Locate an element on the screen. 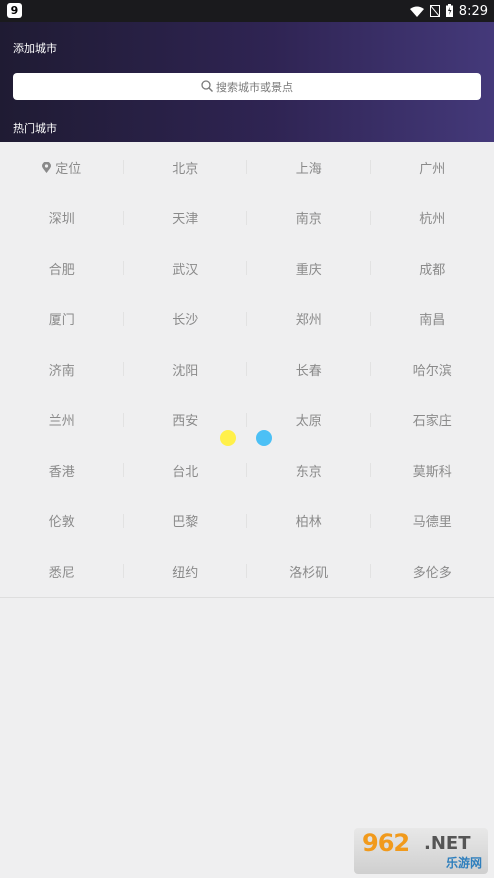 This screenshot has width=494, height=878. city-item: 纽约 is located at coordinates (186, 571).